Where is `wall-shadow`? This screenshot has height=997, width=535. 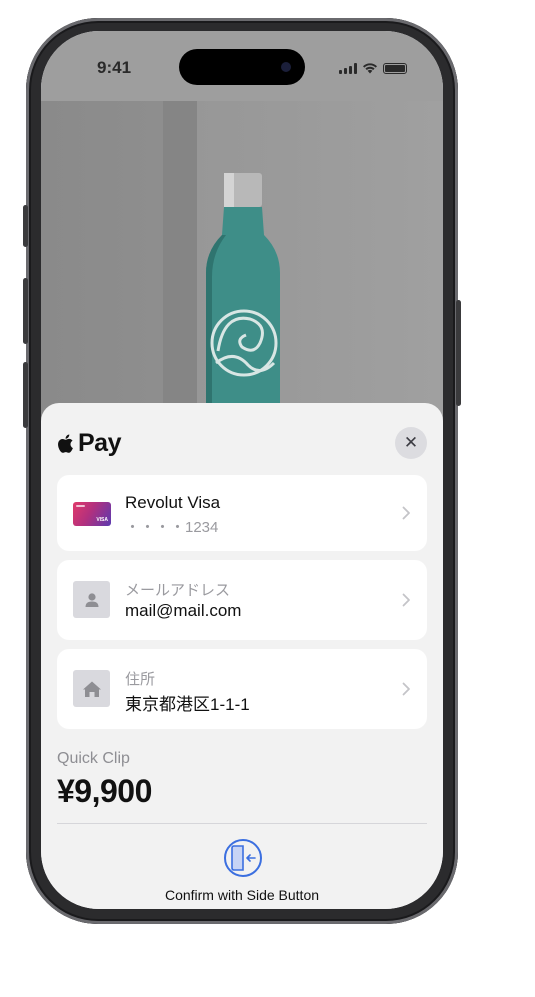
wall-shadow is located at coordinates (180, 261).